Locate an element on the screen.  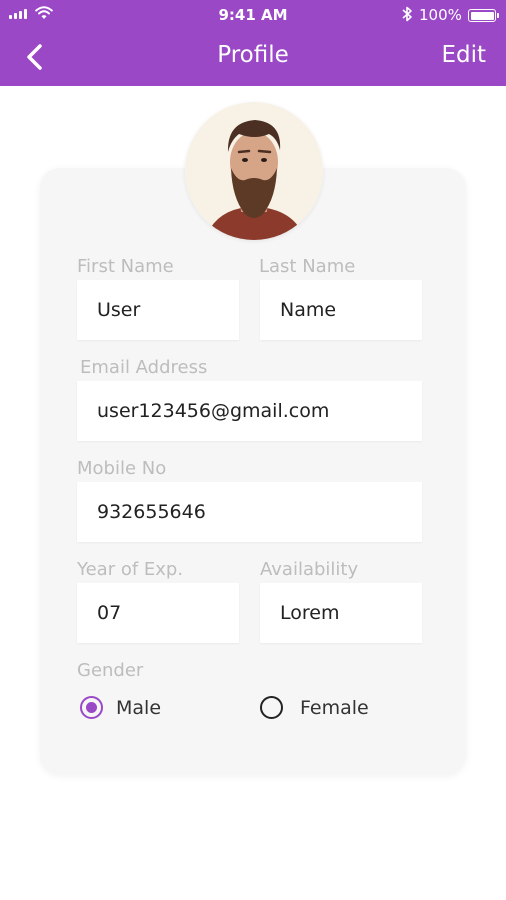
bluetooth-icon is located at coordinates (407, 14).